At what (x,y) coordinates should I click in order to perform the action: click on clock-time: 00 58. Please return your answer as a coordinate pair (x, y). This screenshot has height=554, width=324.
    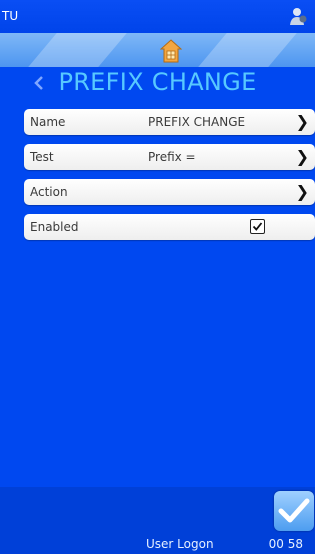
    Looking at the image, I should click on (285, 544).